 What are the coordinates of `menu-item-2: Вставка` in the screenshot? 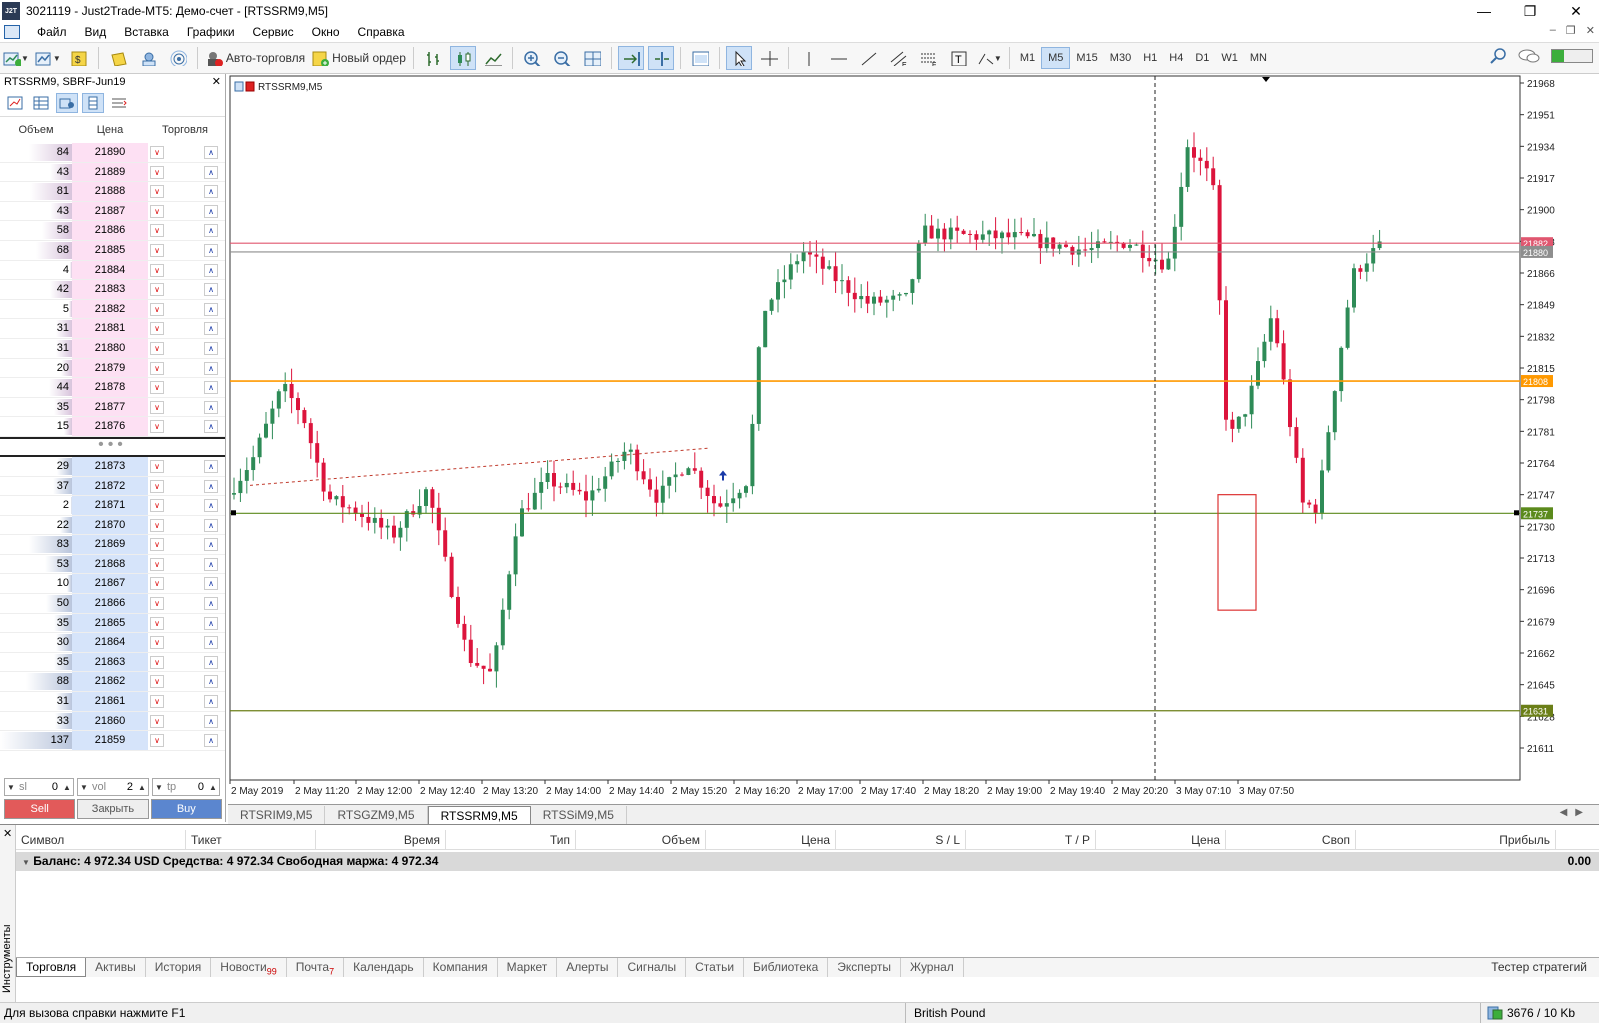 It's located at (146, 32).